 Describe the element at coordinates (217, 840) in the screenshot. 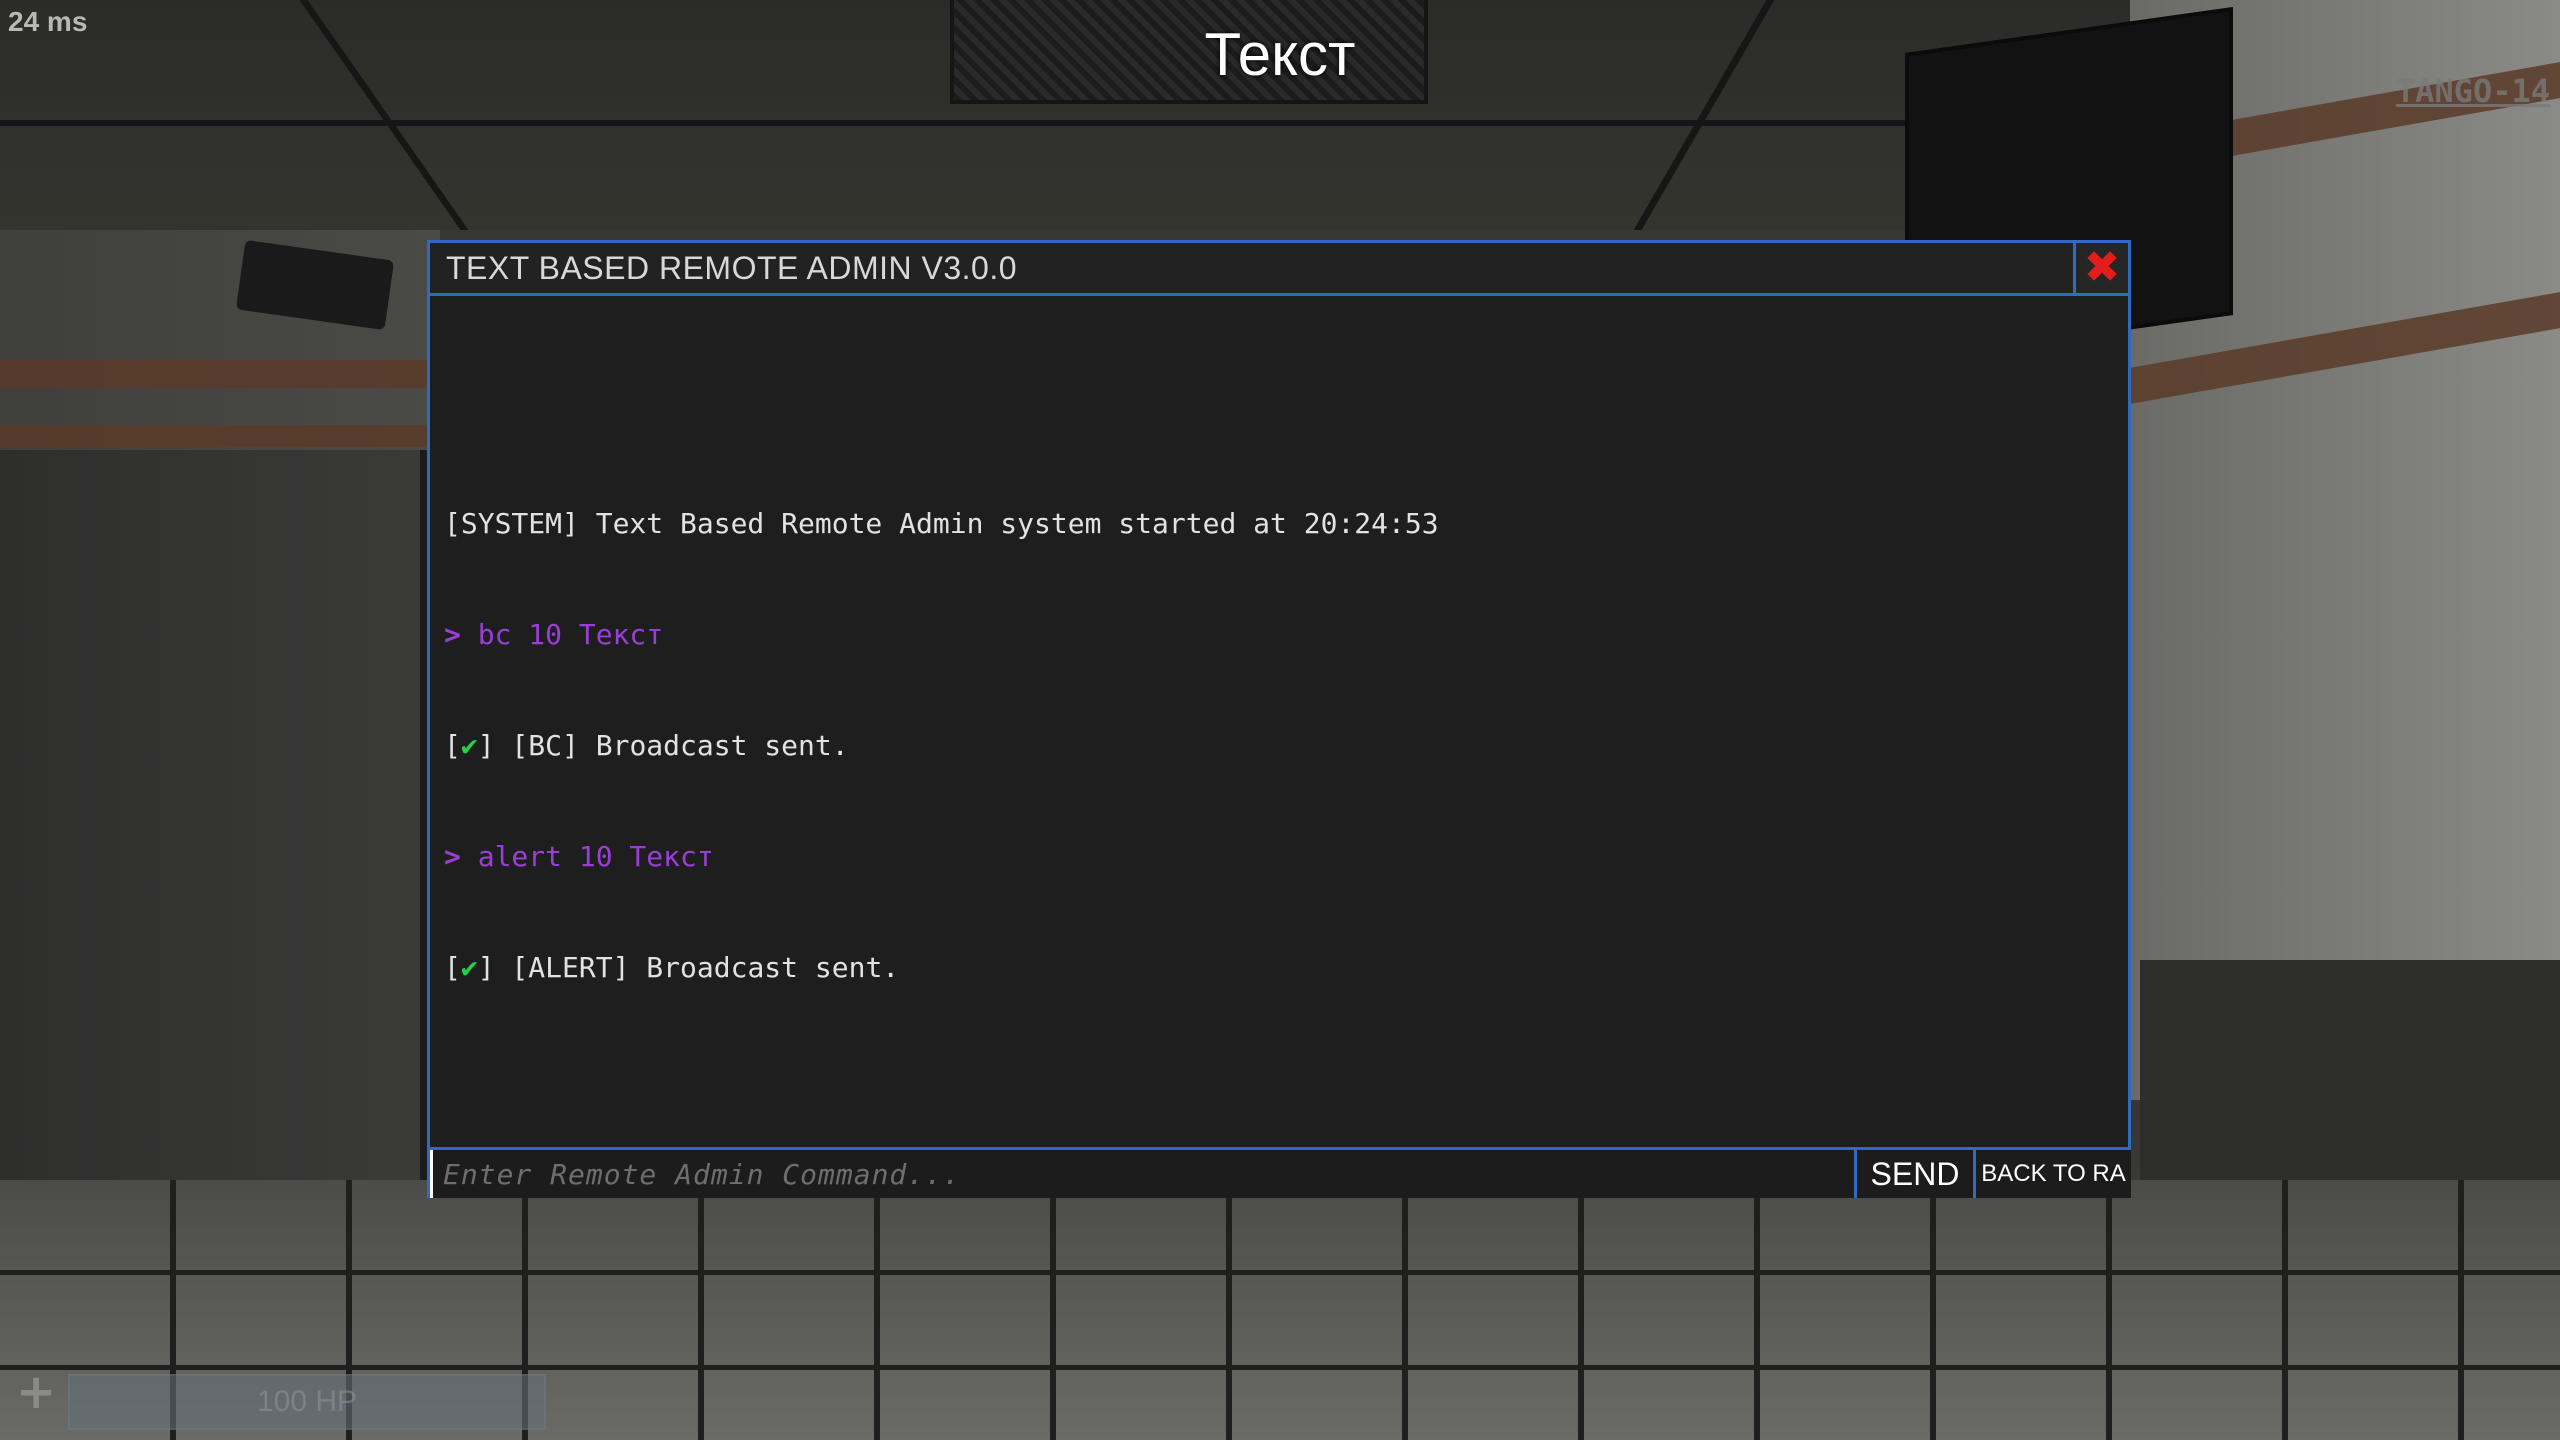

I see `cabinet` at that location.